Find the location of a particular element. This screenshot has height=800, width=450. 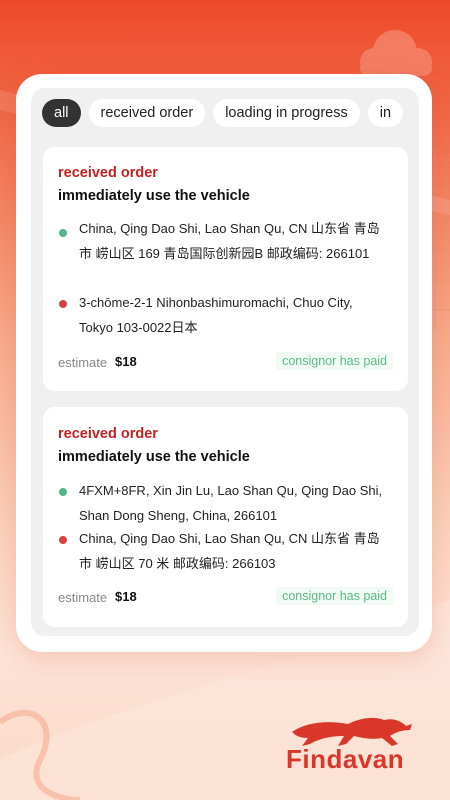

tab-loading-in-progress: loading in progress is located at coordinates (286, 113).